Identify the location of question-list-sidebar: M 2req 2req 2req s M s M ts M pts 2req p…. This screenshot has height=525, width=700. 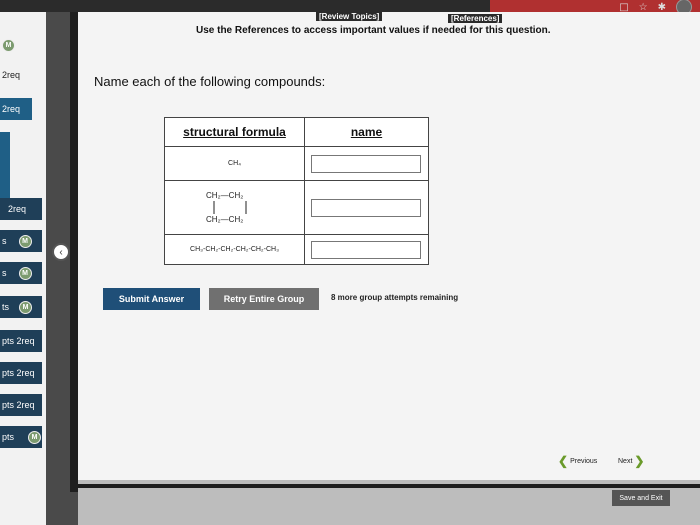
(23, 268).